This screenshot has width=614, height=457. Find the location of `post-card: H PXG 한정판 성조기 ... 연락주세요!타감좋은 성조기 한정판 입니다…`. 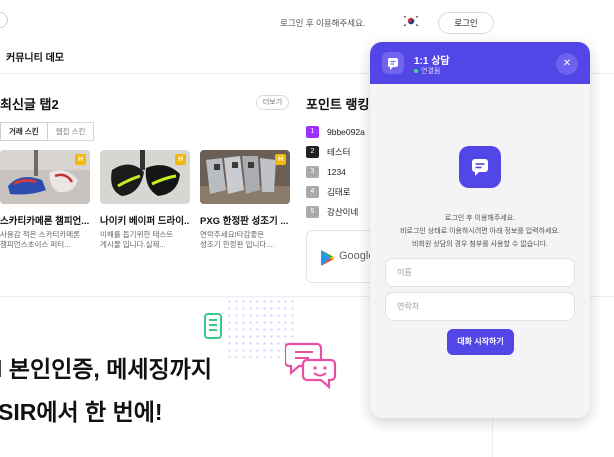

post-card: H PXG 한정판 성조기 ... 연락주세요!타감좋은 성조기 한정판 입니다… is located at coordinates (245, 200).